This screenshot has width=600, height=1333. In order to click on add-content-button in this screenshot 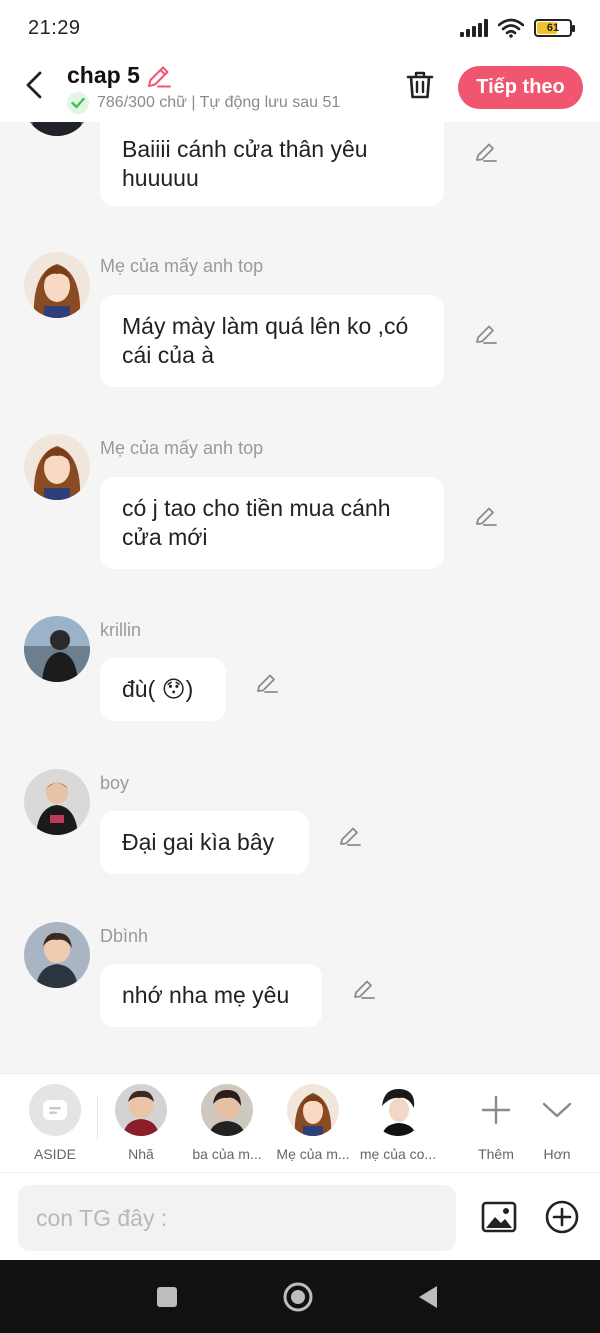, I will do `click(562, 1217)`.